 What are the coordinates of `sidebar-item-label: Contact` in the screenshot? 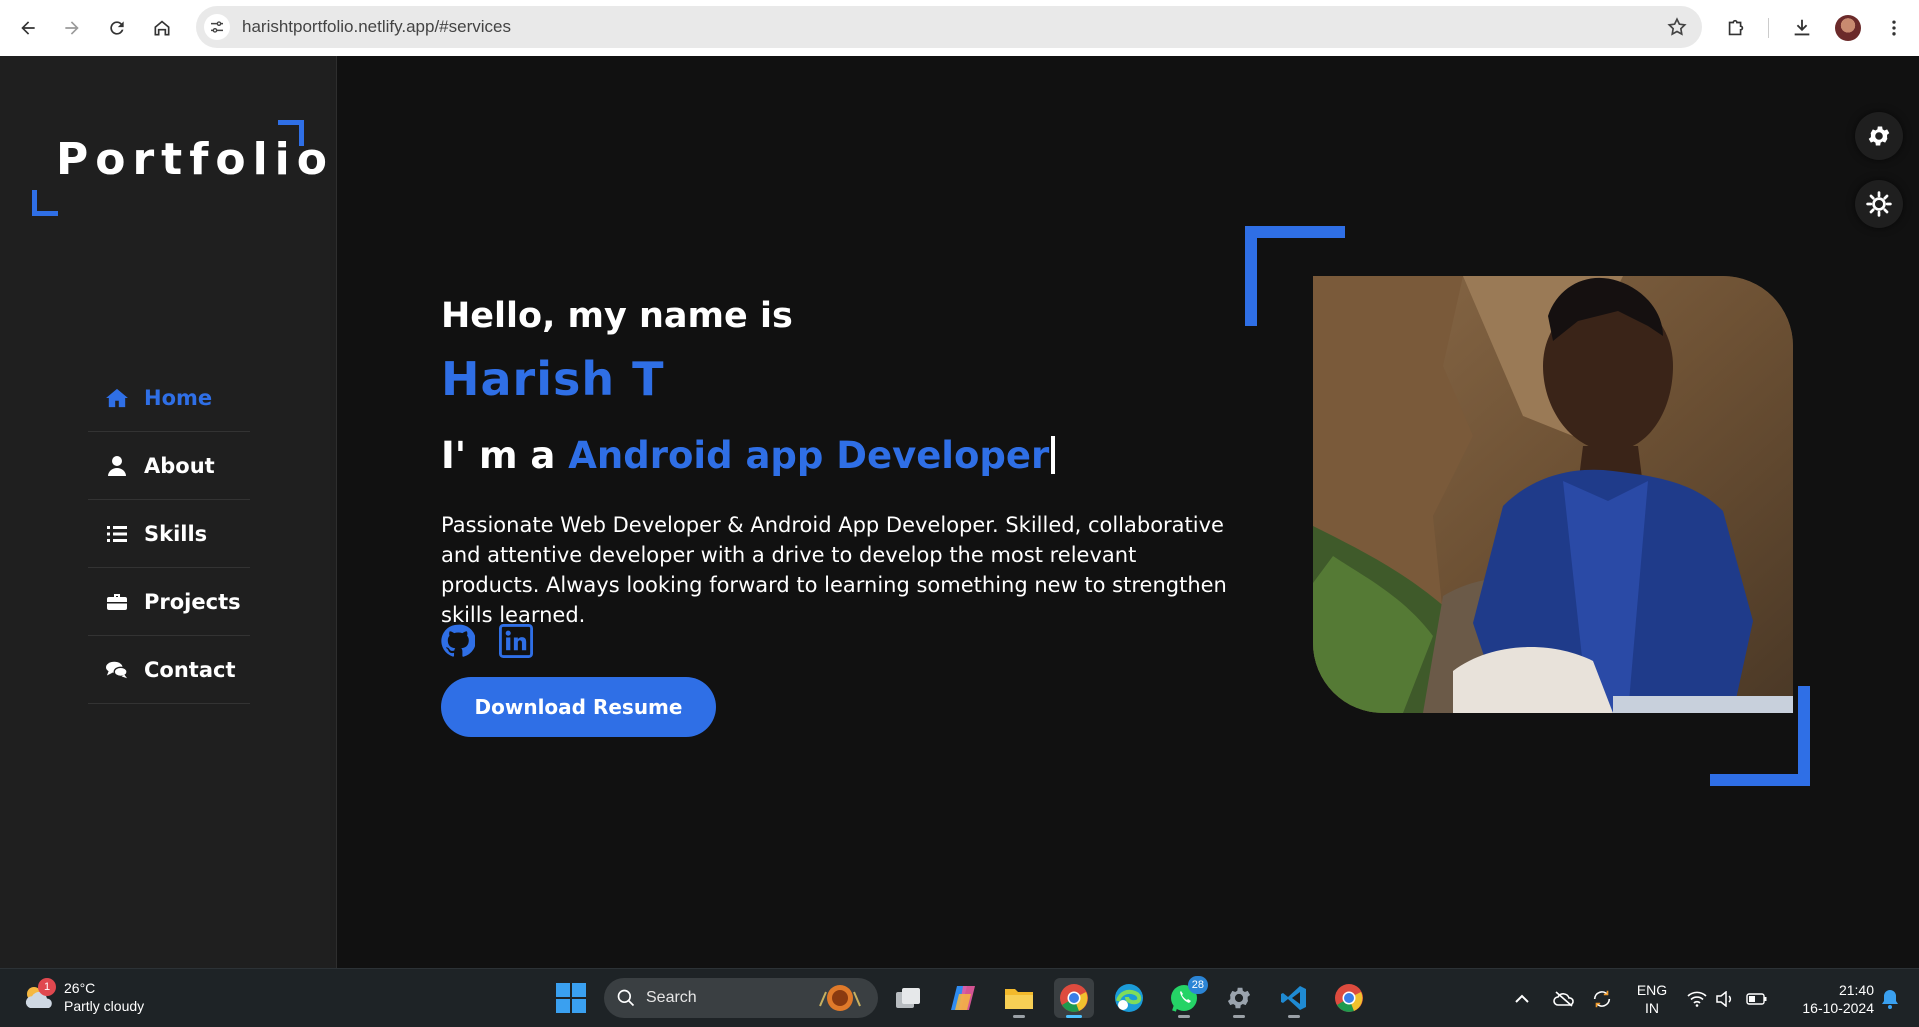 It's located at (190, 669).